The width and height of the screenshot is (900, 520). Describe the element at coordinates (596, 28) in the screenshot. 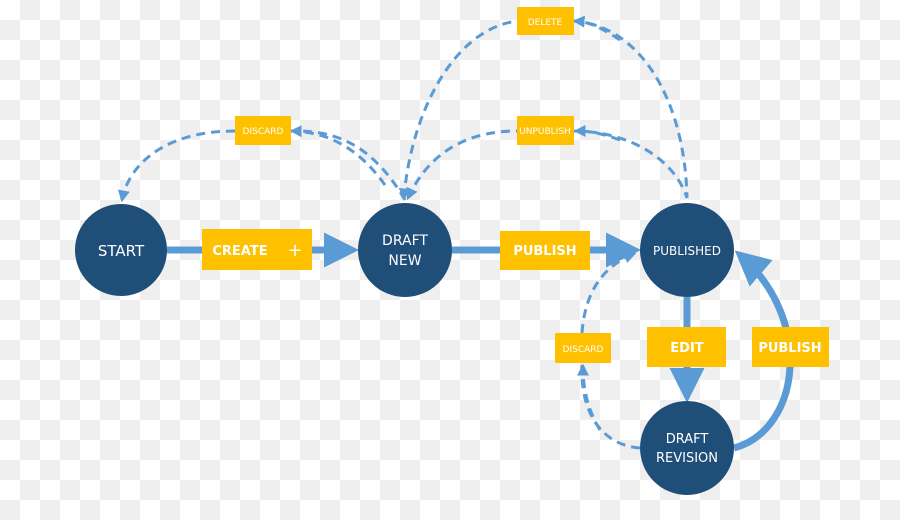

I see `delete-arrowhead` at that location.